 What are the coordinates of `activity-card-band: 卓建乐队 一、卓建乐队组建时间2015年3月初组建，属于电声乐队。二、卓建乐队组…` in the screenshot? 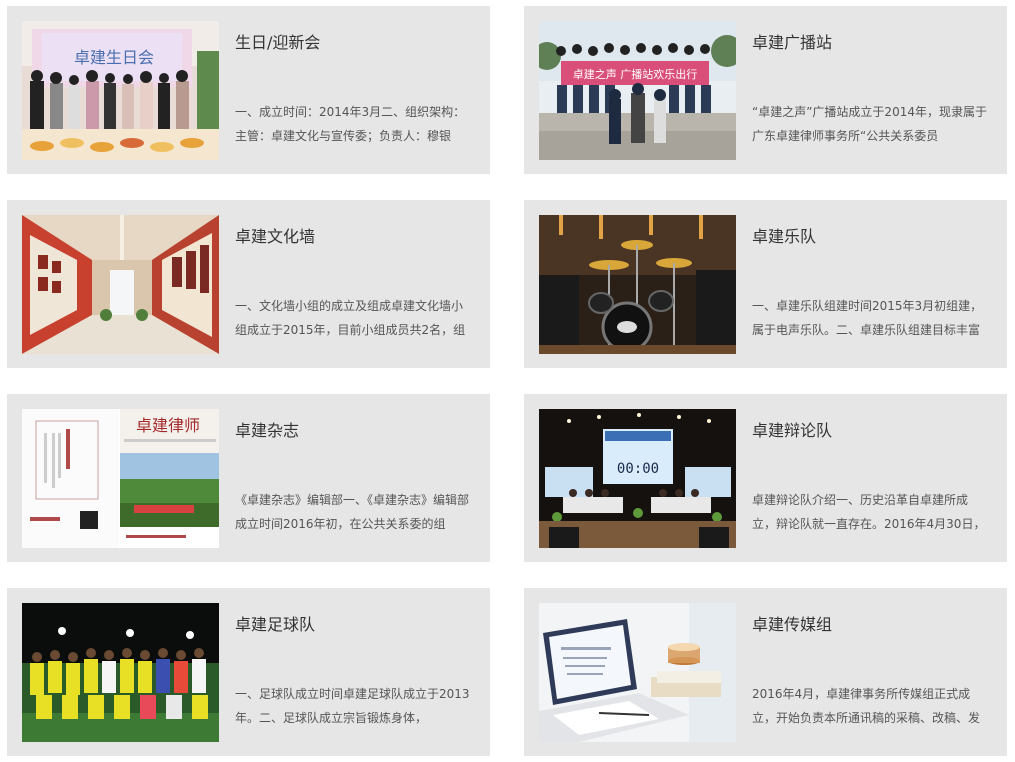 It's located at (765, 284).